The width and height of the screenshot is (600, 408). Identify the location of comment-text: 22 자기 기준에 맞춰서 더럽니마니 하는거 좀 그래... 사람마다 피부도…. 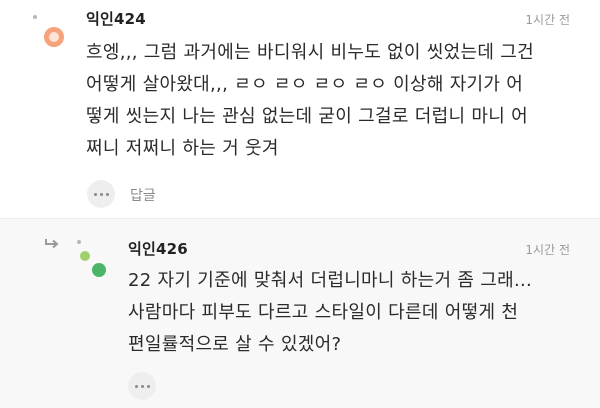
(330, 312).